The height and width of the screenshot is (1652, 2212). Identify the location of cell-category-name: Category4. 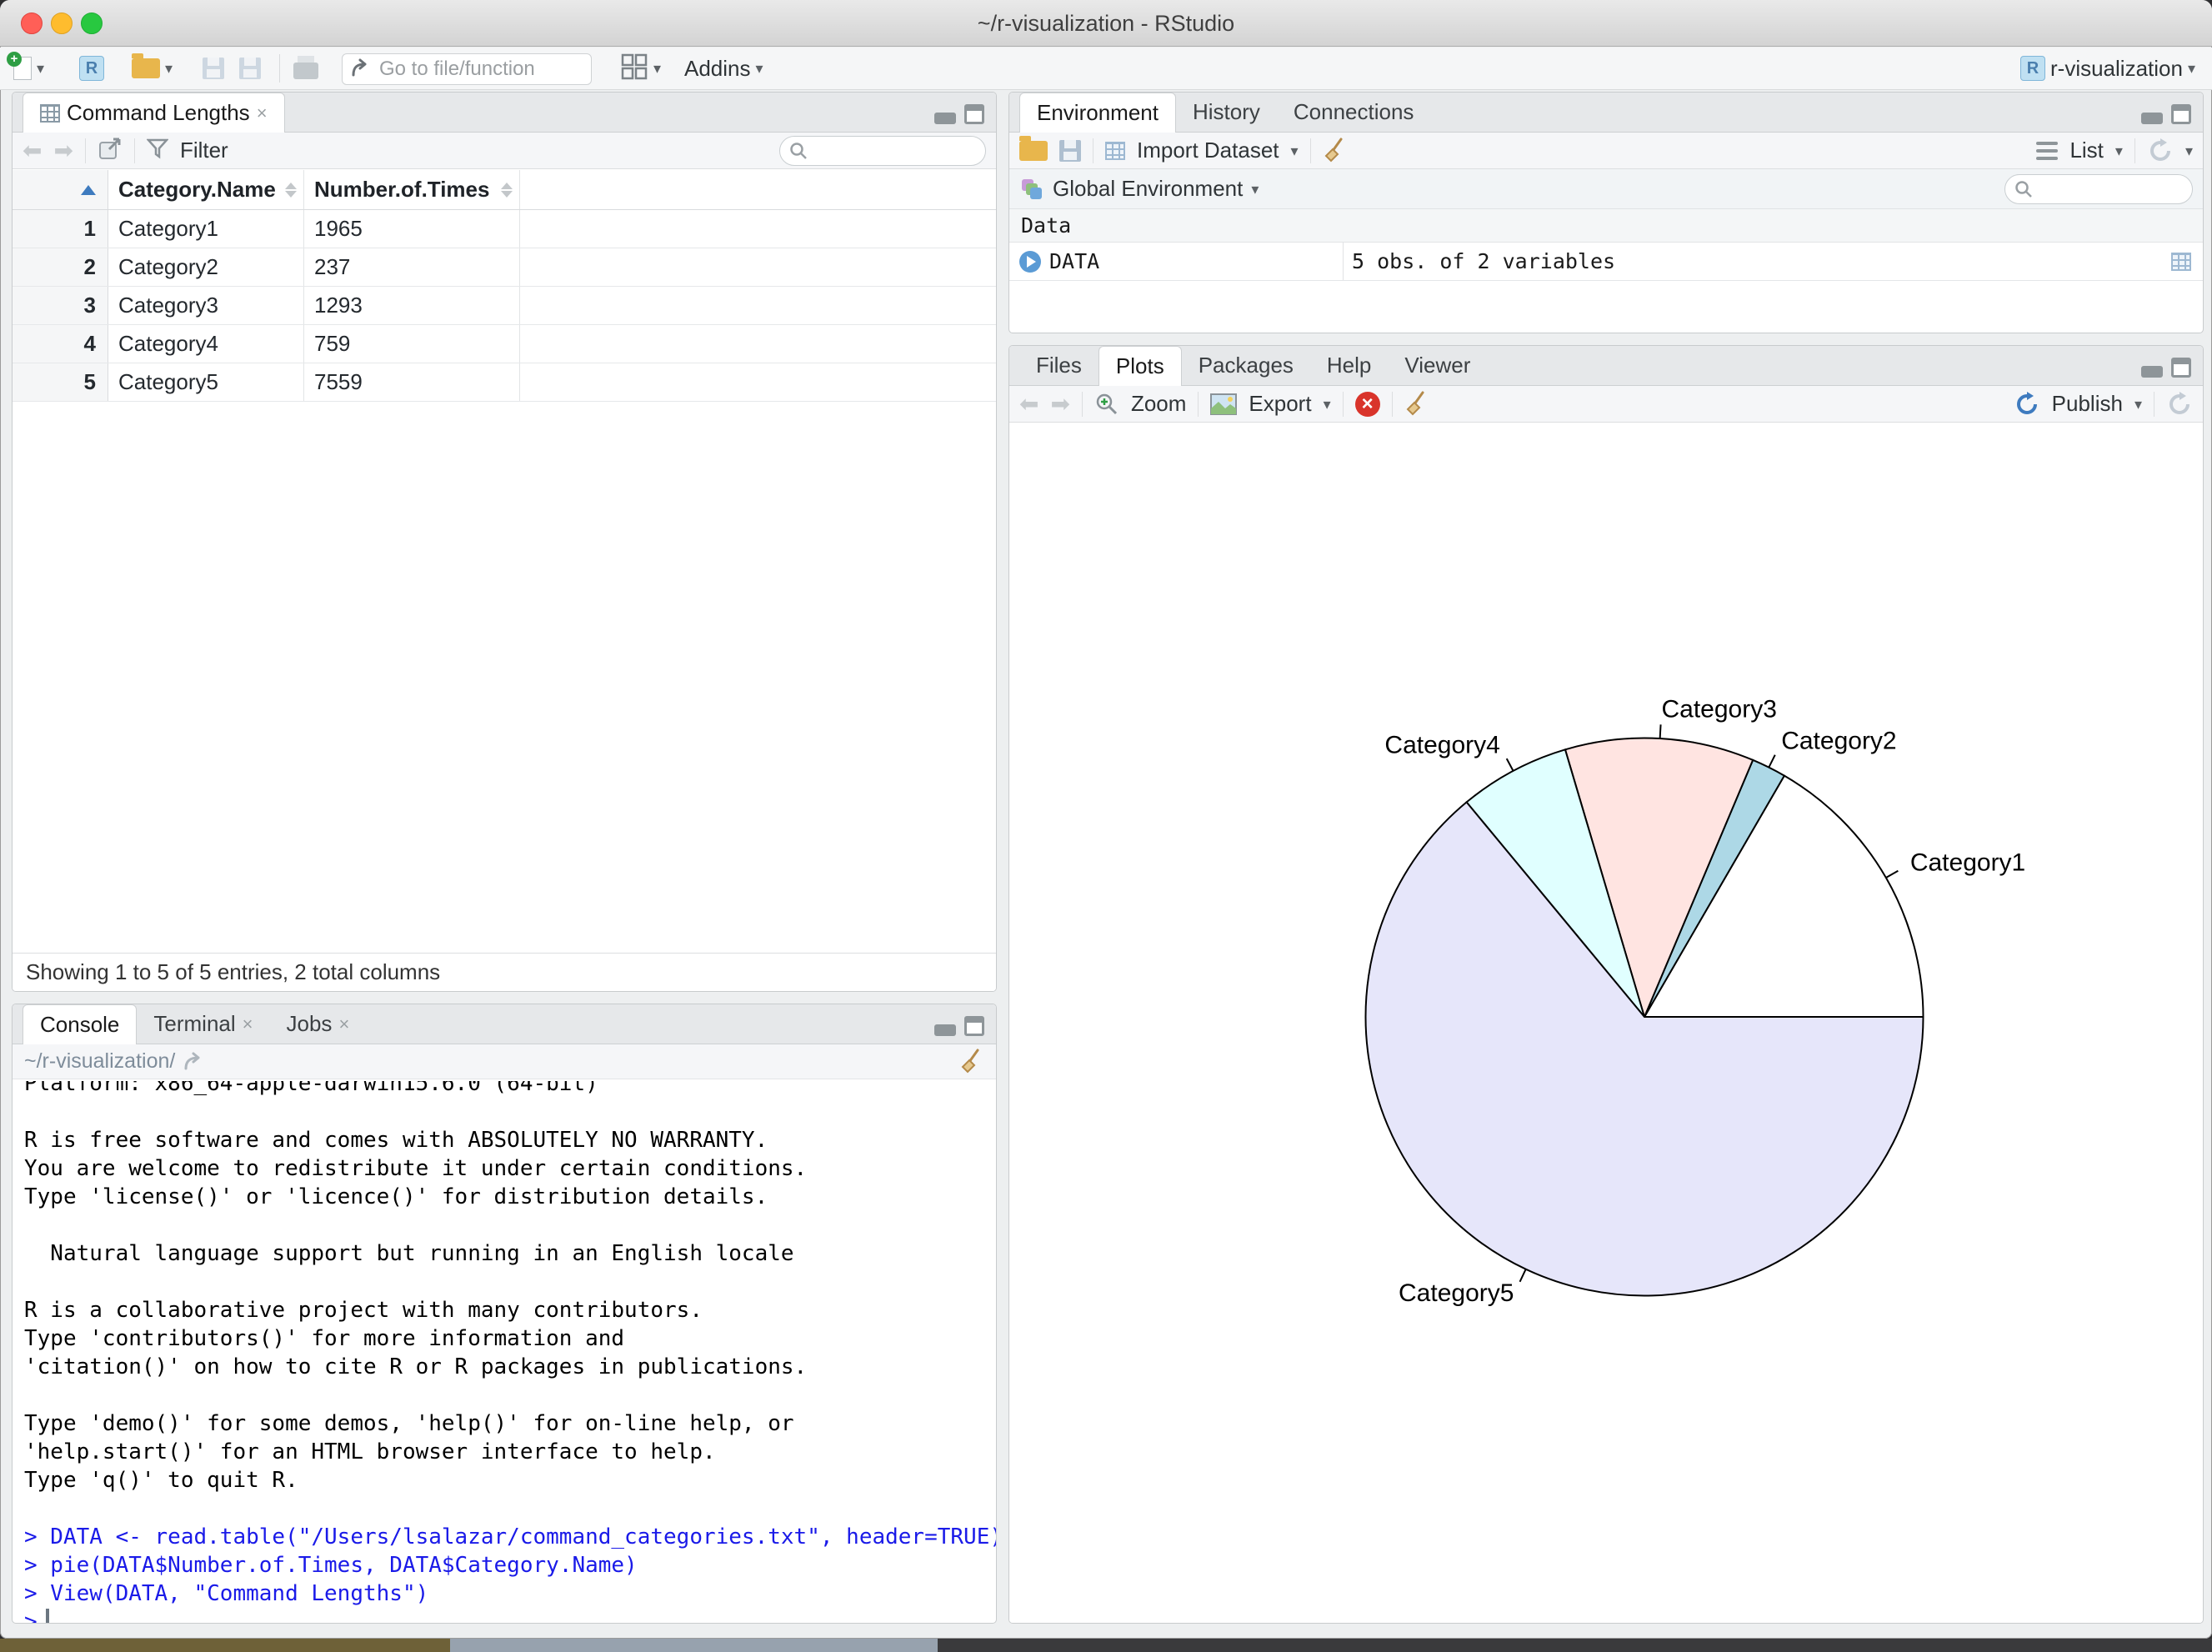
(206, 344).